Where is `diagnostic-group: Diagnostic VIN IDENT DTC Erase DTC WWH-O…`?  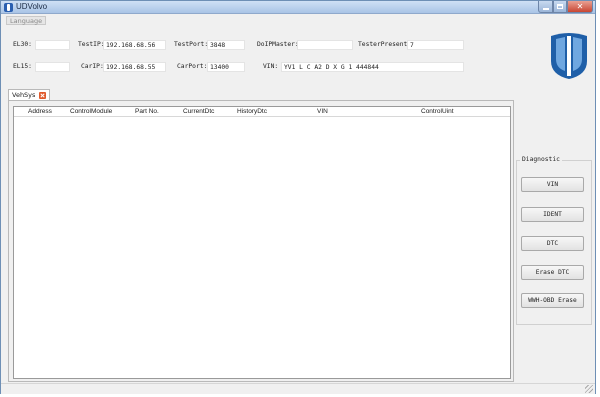 diagnostic-group: Diagnostic VIN IDENT DTC Erase DTC WWH-O… is located at coordinates (554, 240).